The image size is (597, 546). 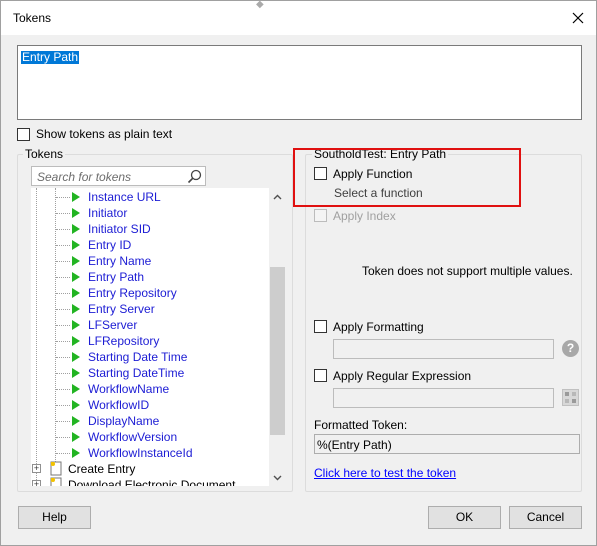 I want to click on token-item: WorkflowInstanceId, so click(x=150, y=453).